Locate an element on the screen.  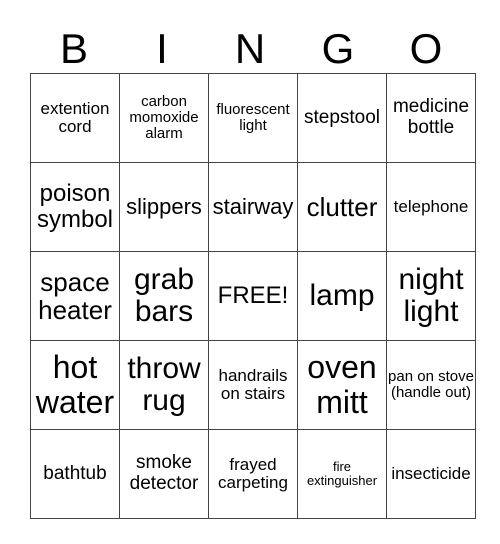
bingo-cell: space heater is located at coordinates (75, 296).